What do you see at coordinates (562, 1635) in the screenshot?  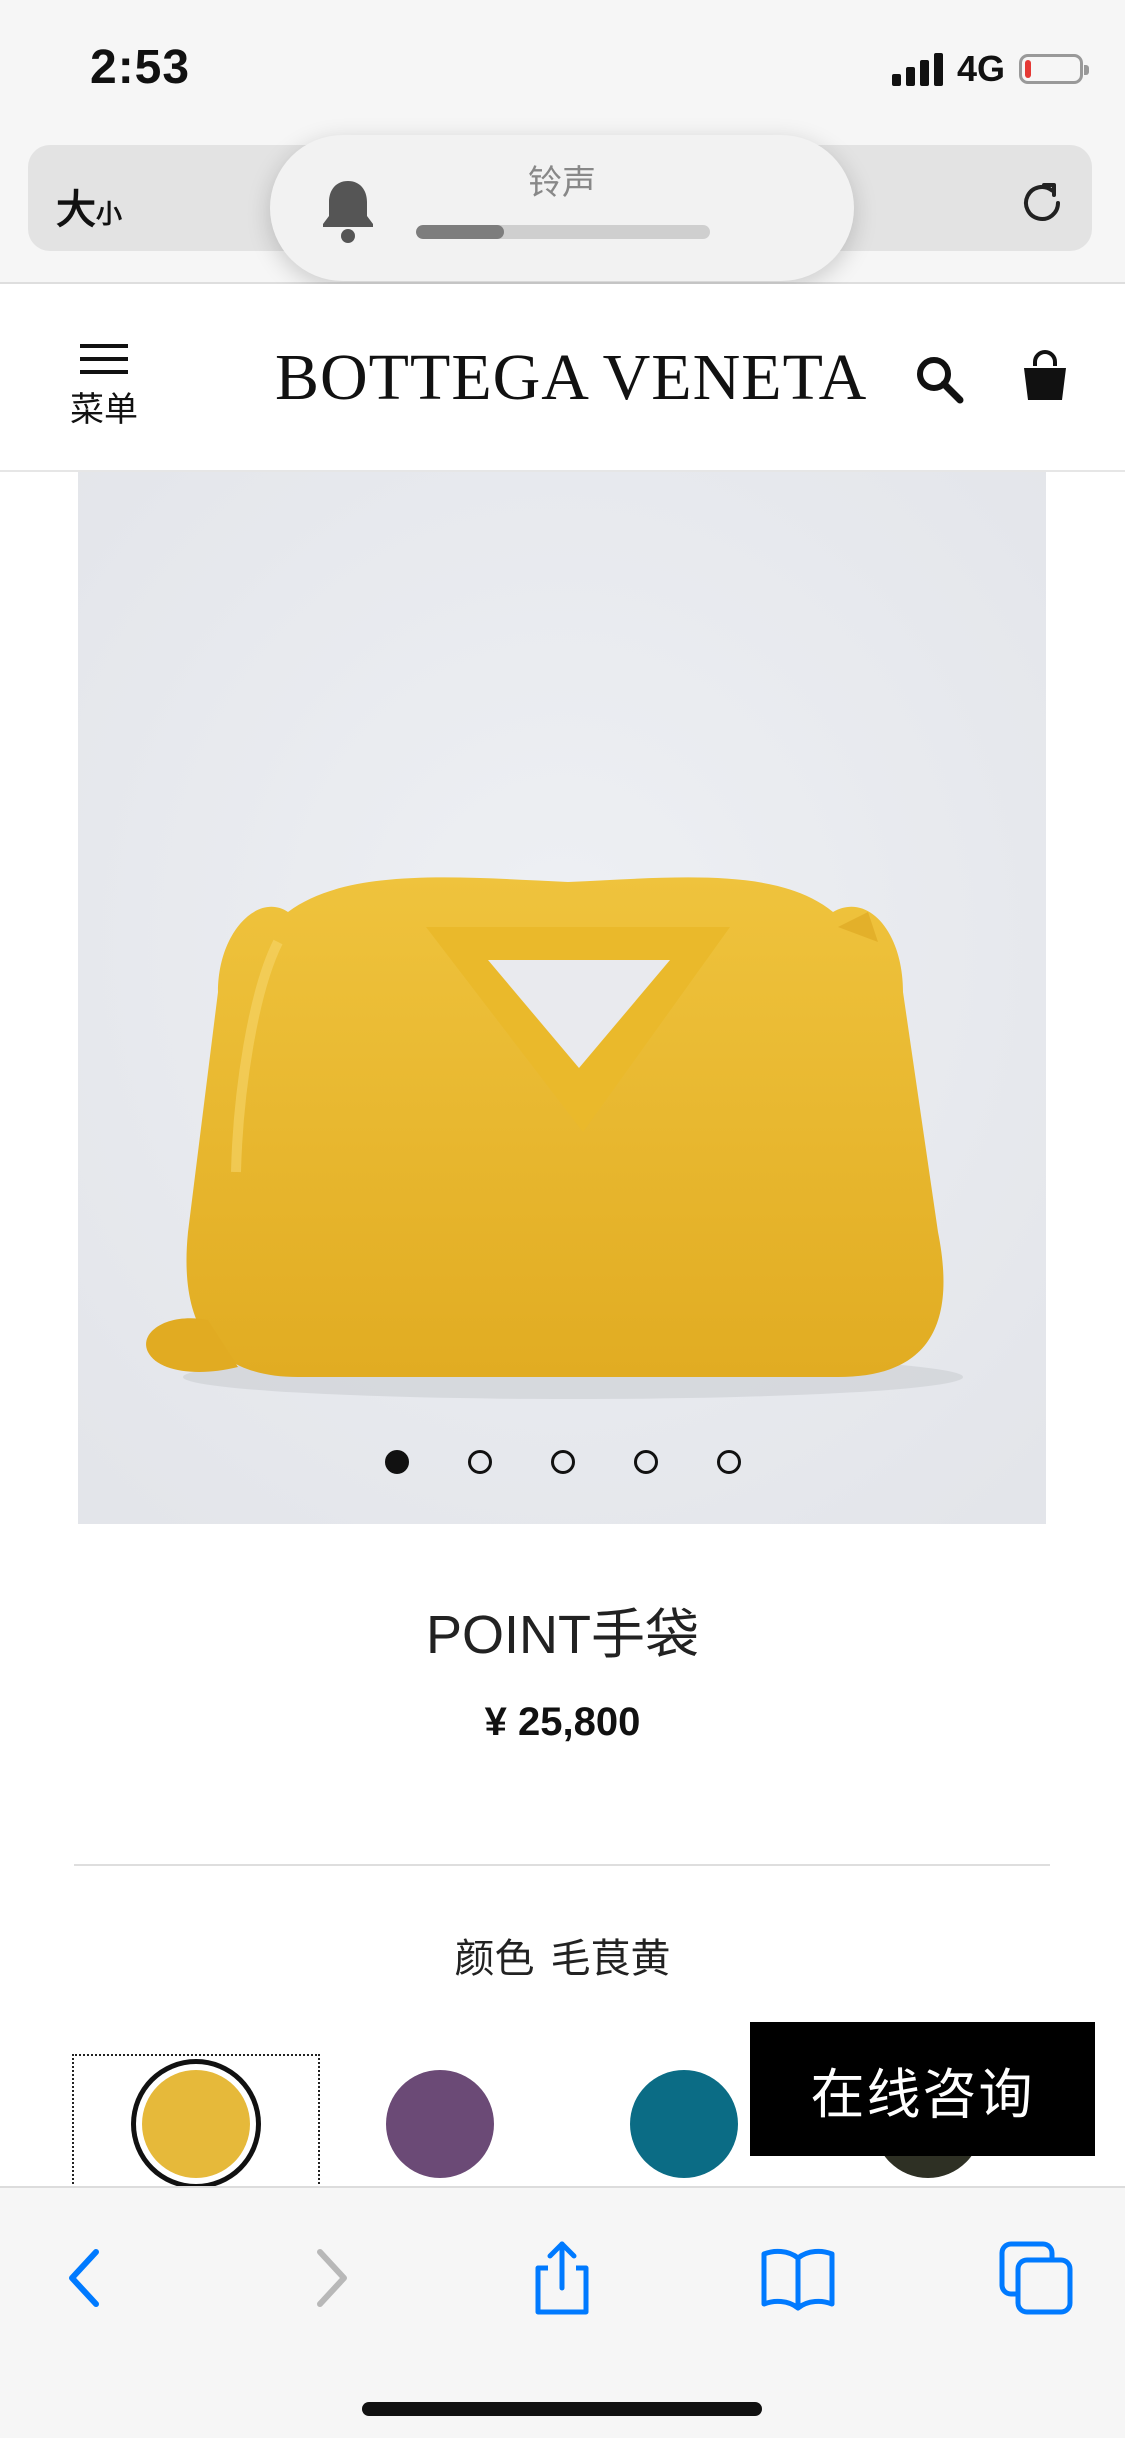 I see `product-title: POINT手袋` at bounding box center [562, 1635].